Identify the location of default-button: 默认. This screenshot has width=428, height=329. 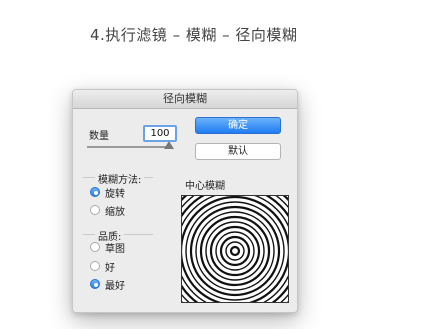
(238, 151).